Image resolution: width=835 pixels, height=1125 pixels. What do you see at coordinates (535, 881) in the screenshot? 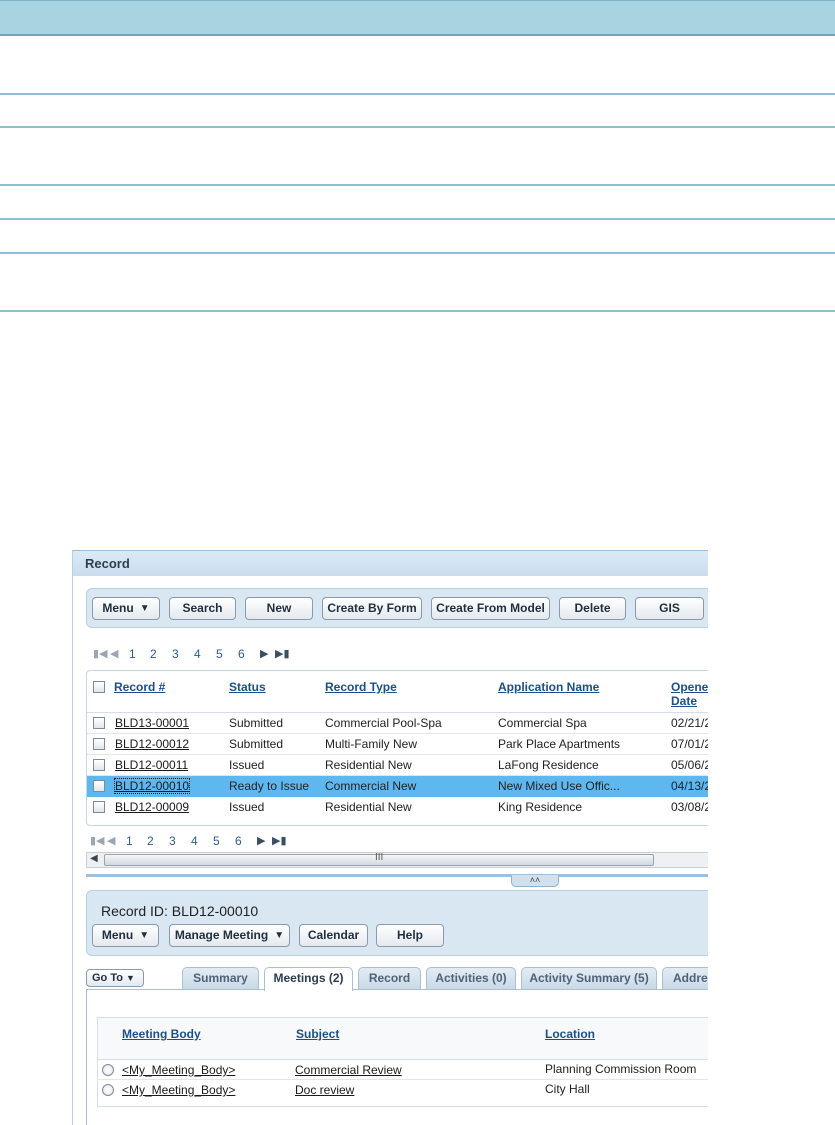
I see `collapse-chevron-up-icon: ˄˄` at bounding box center [535, 881].